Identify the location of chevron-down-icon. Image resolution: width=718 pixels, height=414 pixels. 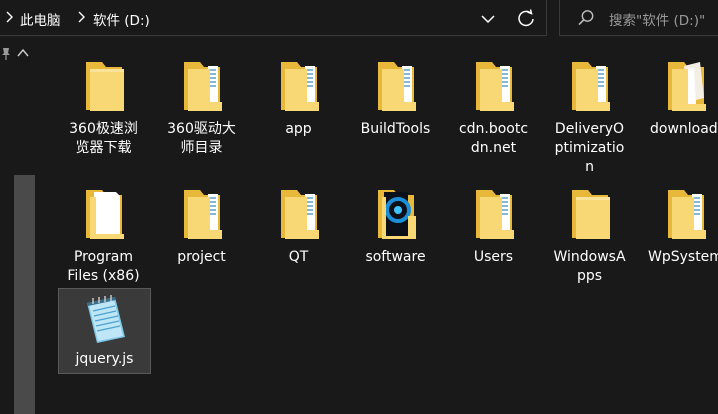
(488, 19).